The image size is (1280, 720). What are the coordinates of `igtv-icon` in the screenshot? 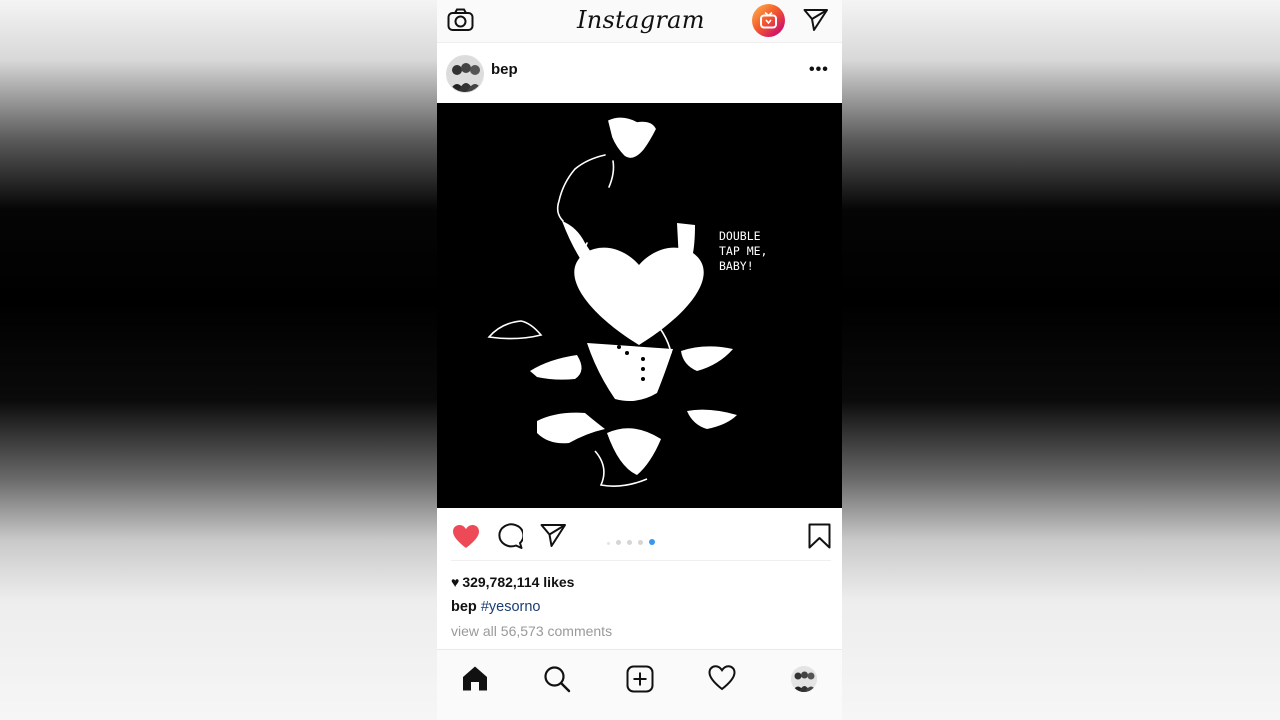 It's located at (768, 20).